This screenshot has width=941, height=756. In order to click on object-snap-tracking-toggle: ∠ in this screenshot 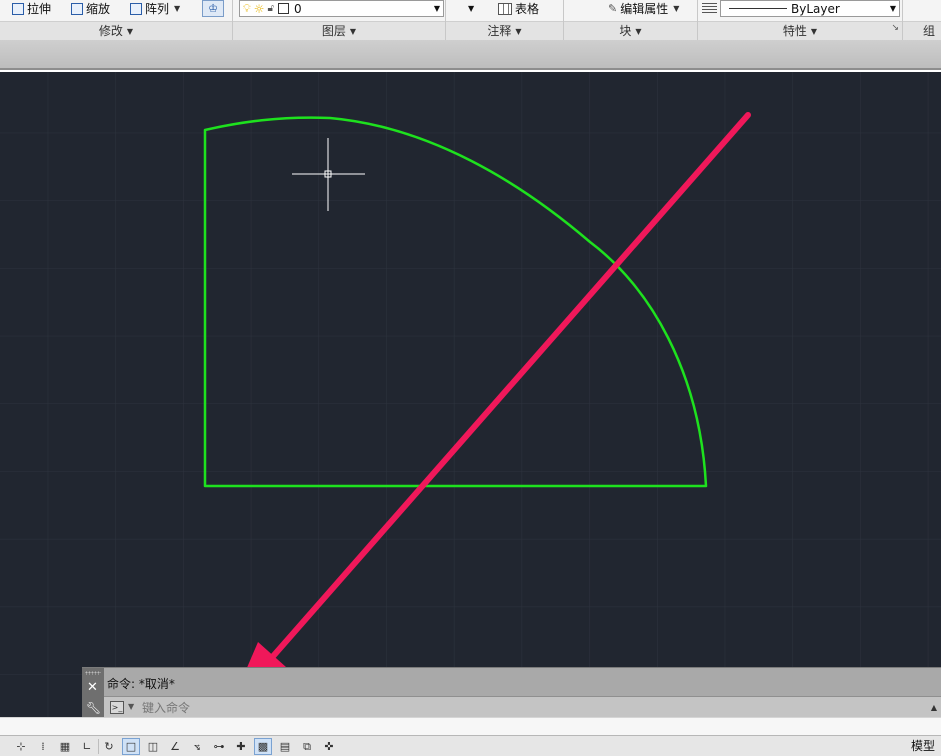, I will do `click(175, 746)`.